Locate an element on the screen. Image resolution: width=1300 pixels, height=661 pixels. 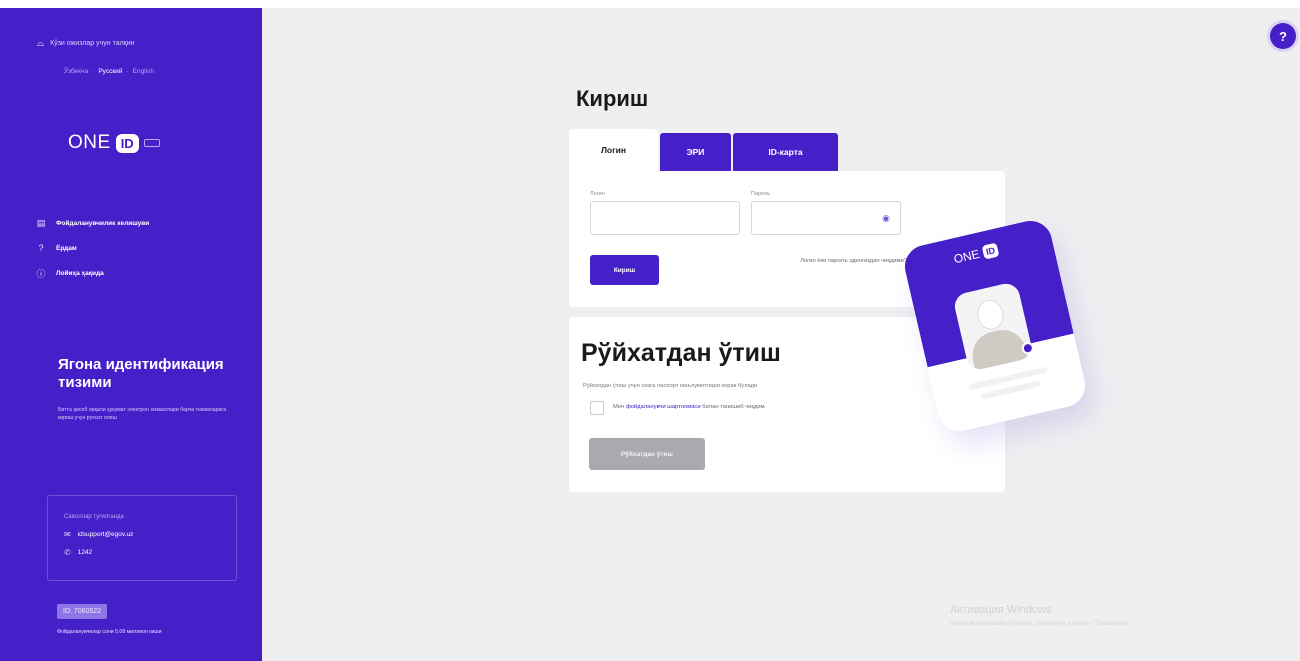
sidebar-item-about: ⓘ Лойиҳа ҳақида is located at coordinates (92, 273).